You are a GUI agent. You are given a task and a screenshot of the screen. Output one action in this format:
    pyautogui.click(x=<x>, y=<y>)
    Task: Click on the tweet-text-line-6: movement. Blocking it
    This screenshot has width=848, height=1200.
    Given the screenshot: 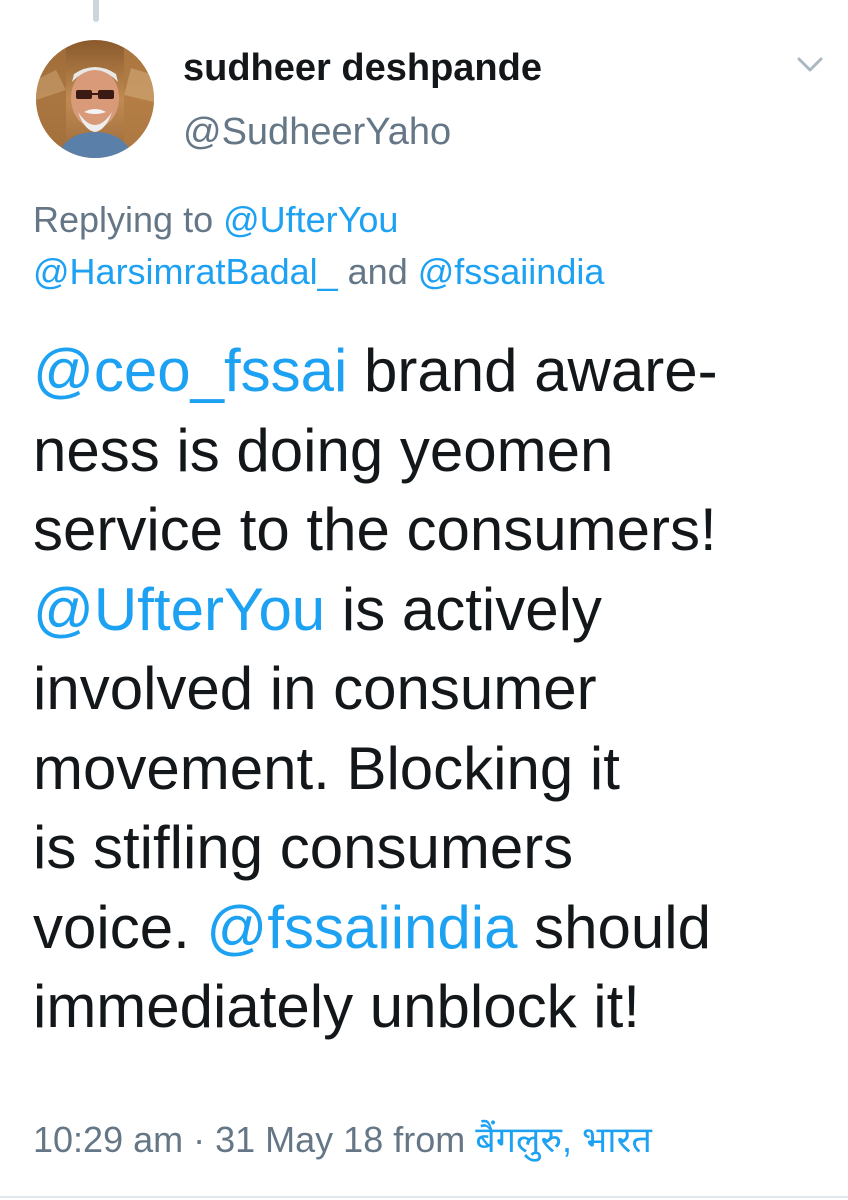 What is the action you would take?
    pyautogui.click(x=326, y=768)
    